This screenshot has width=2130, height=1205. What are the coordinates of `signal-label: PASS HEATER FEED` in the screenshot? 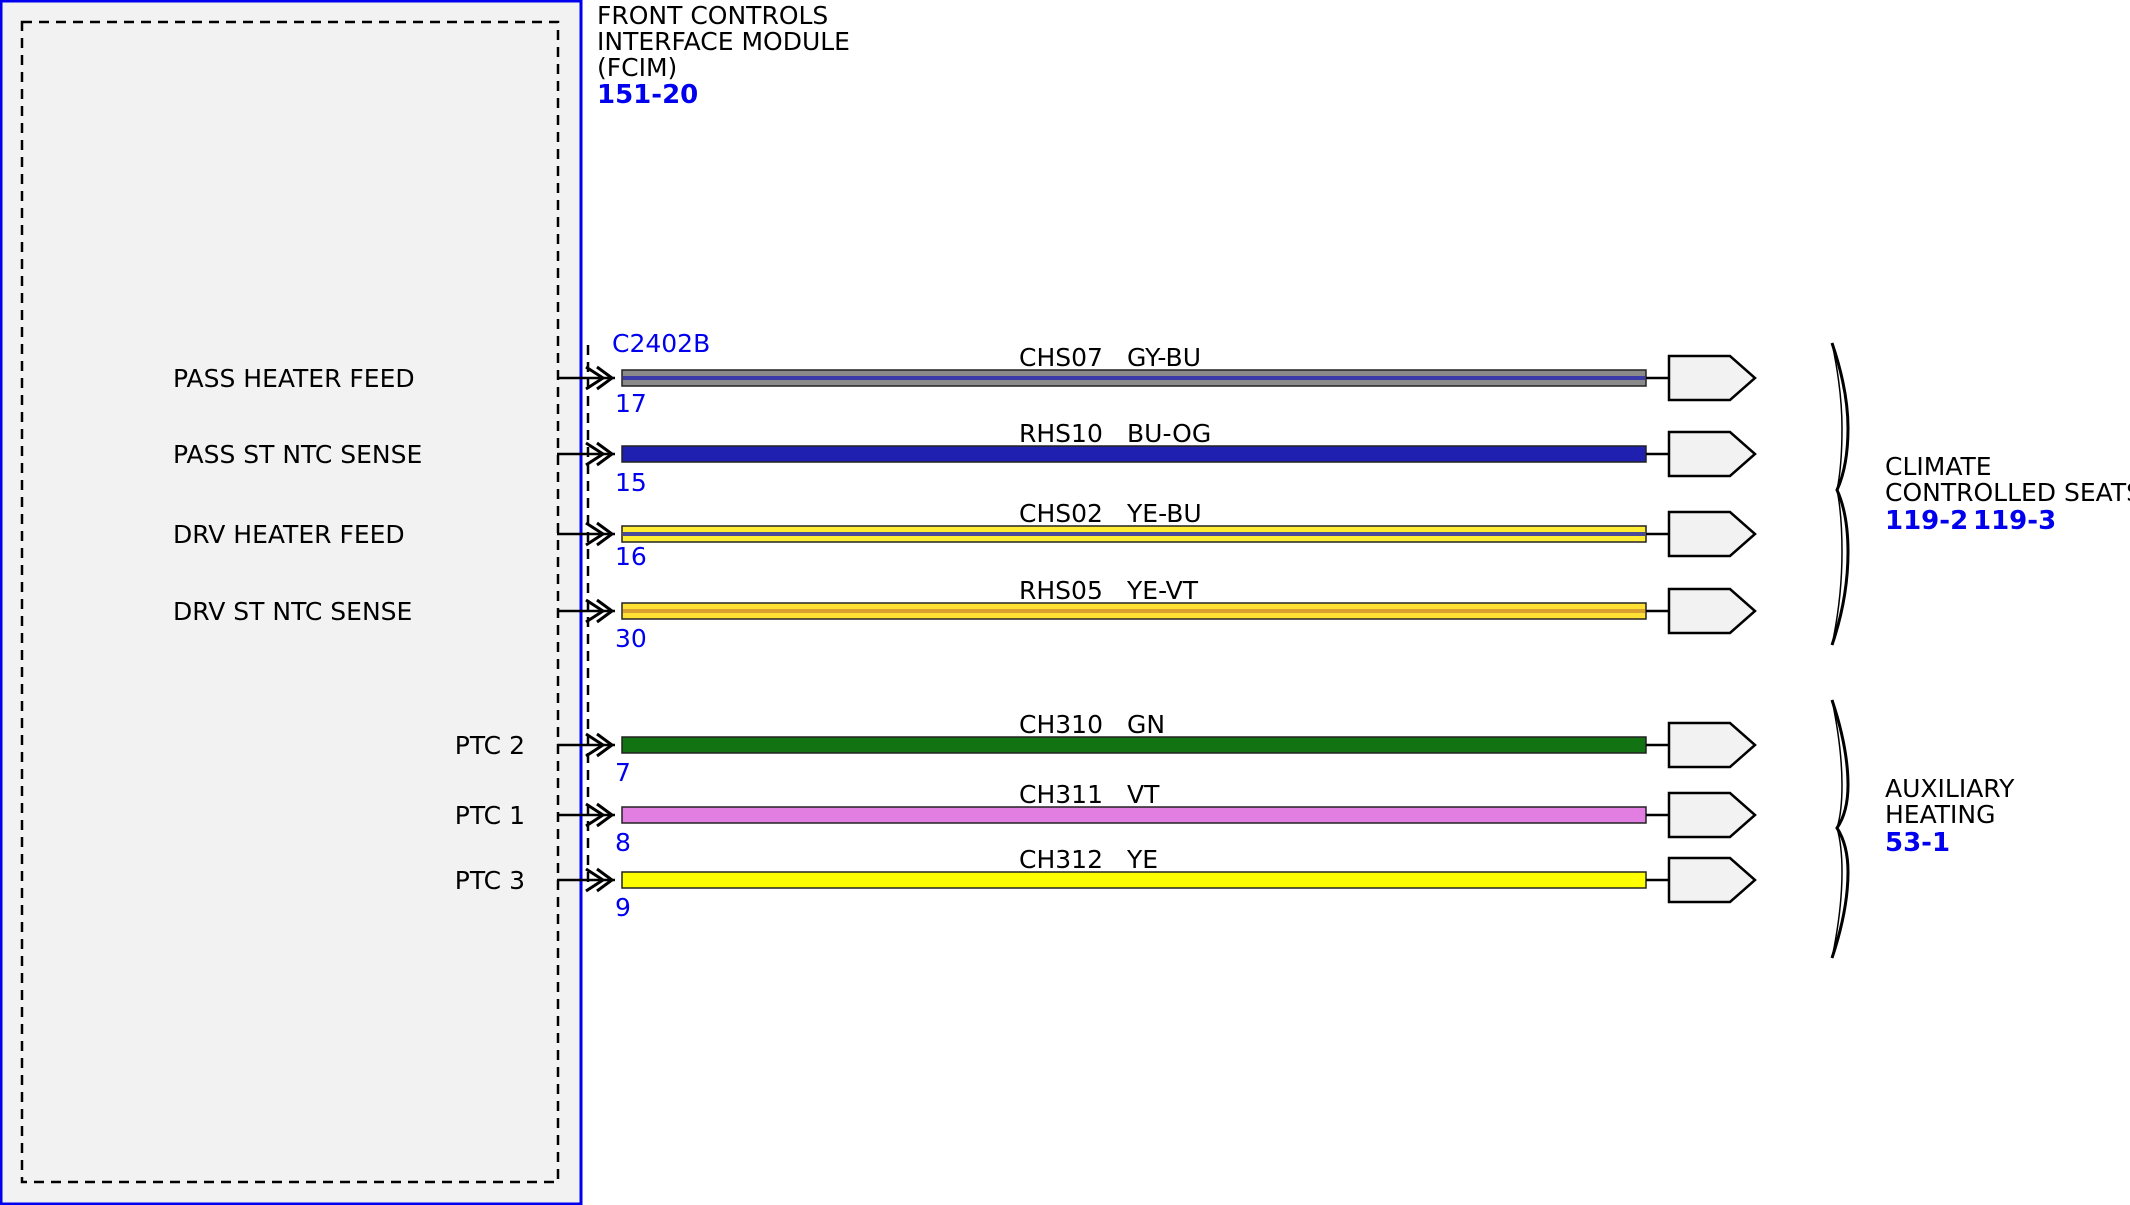 It's located at (294, 378).